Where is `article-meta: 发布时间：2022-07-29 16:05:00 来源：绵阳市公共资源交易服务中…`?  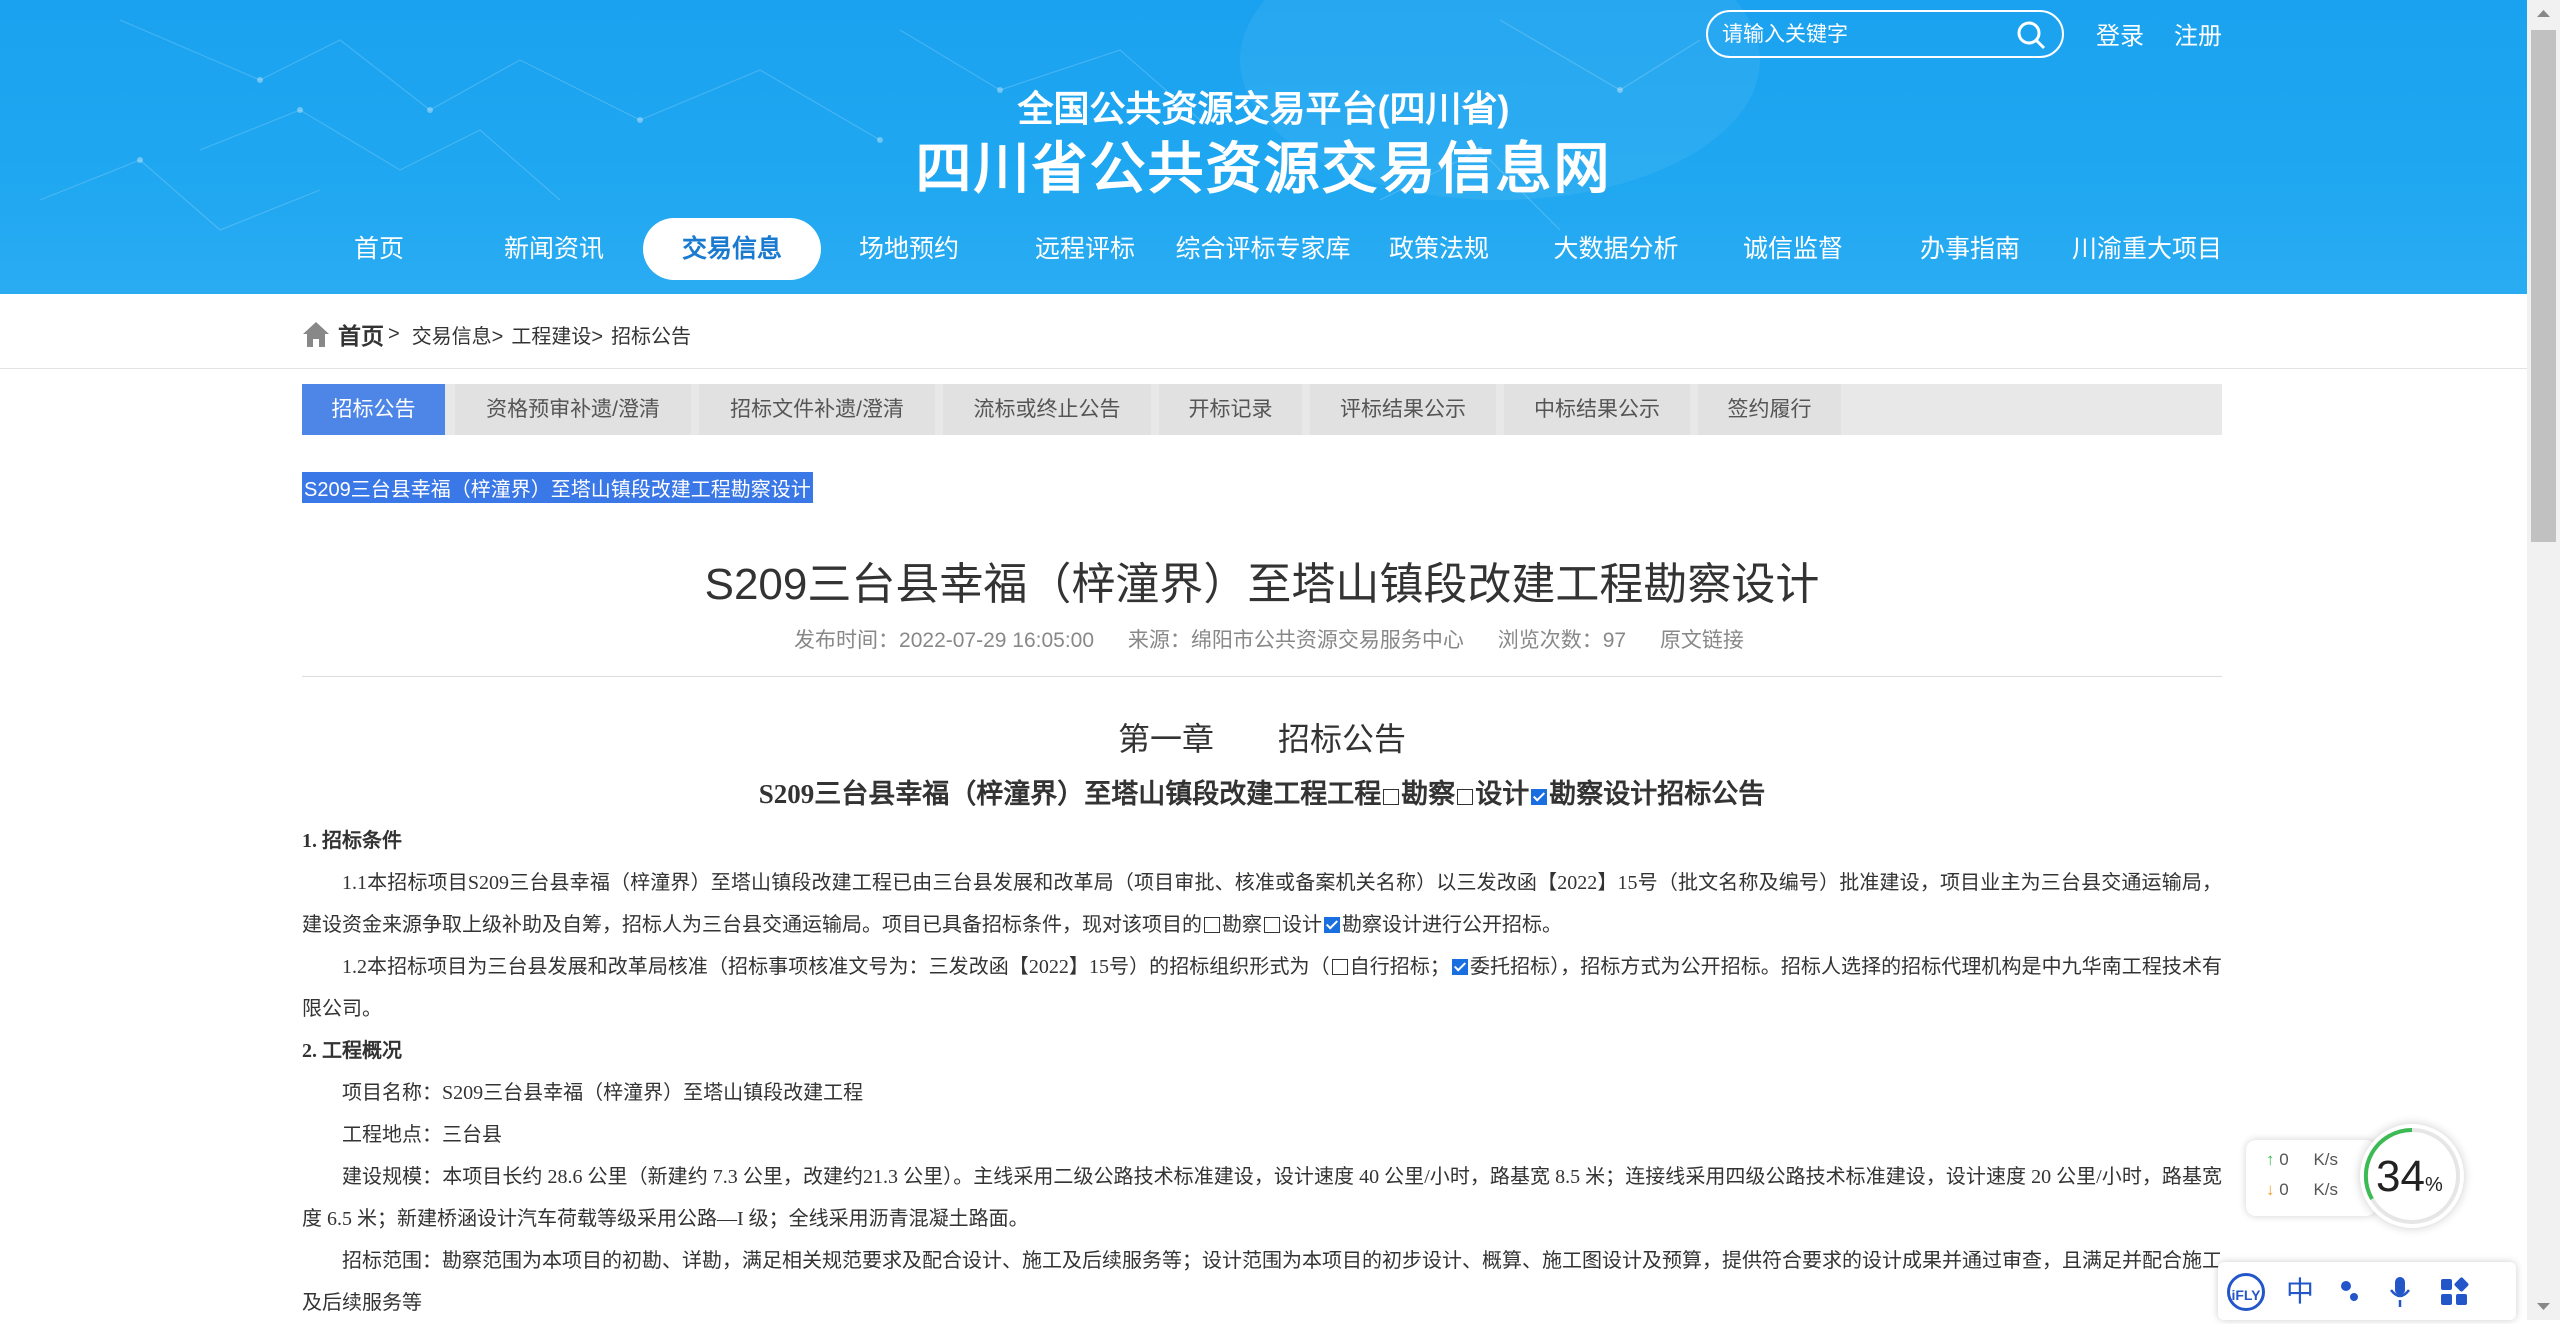 article-meta: 发布时间：2022-07-29 16:05:00 来源：绵阳市公共资源交易服务中… is located at coordinates (1262, 639).